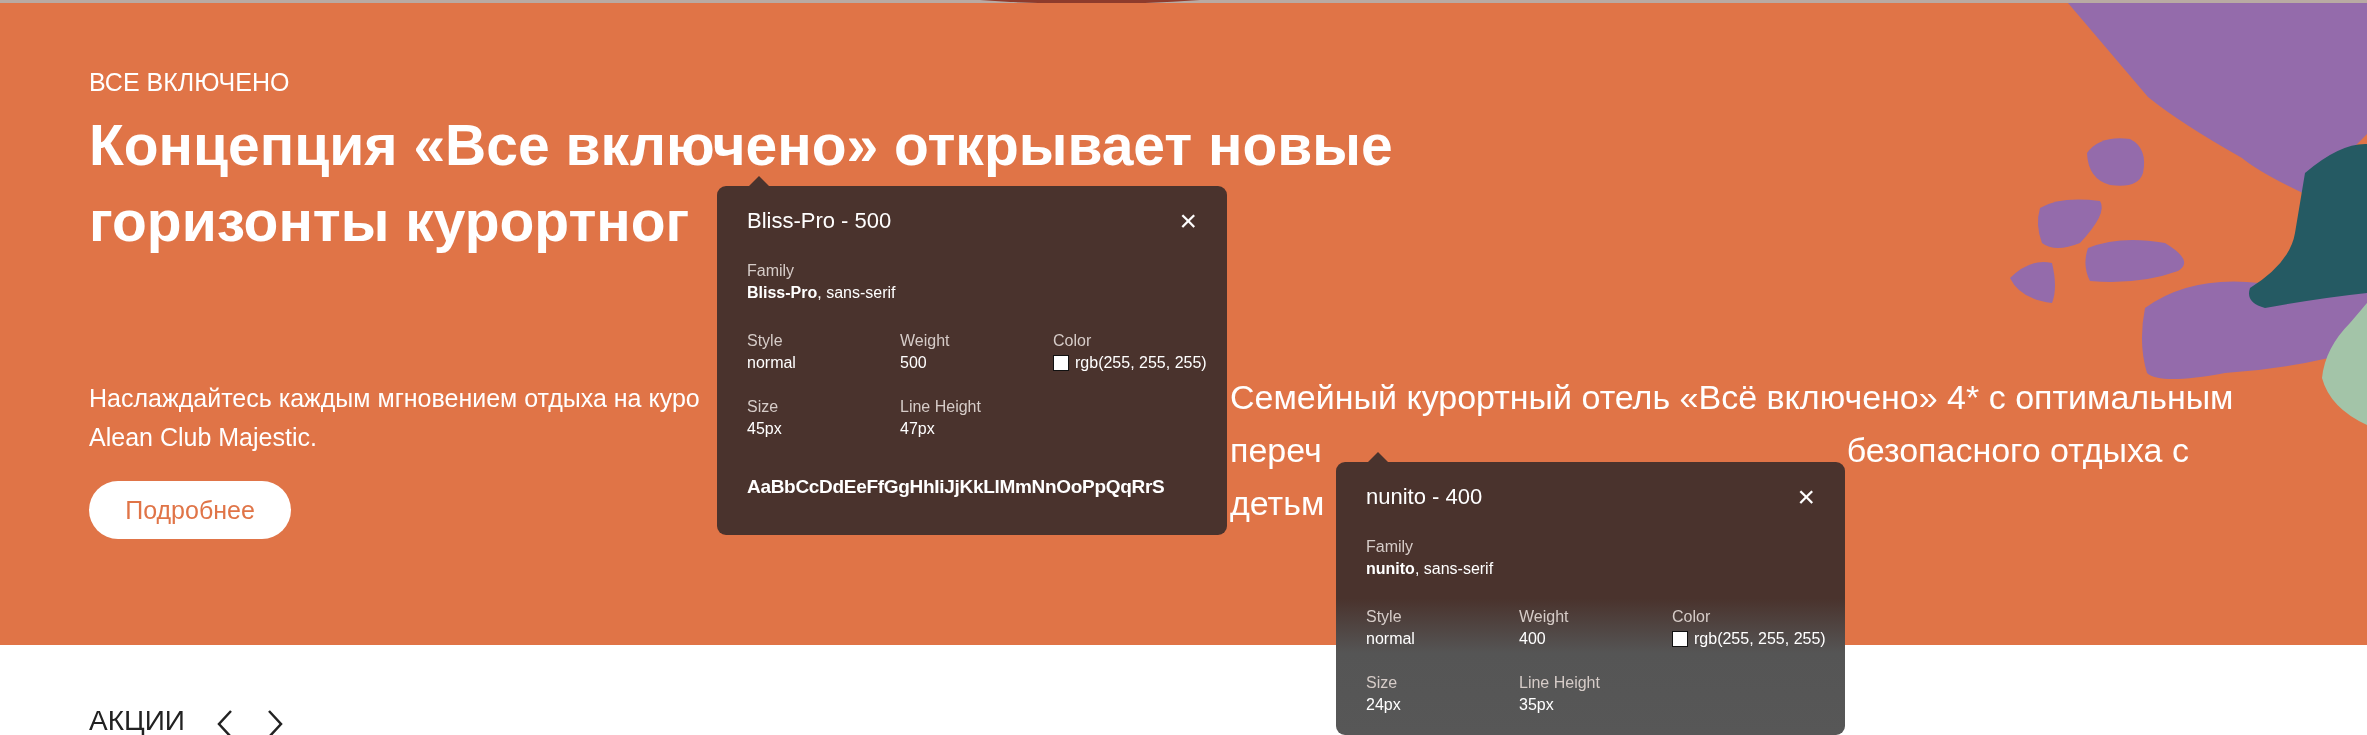  Describe the element at coordinates (1383, 705) in the screenshot. I see `field-value: 24px` at that location.